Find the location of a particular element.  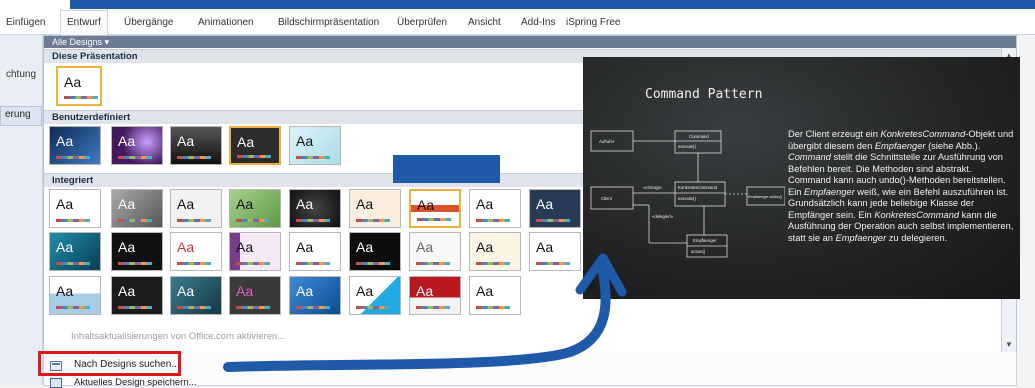

slide-text-part: (siehe Abb.). is located at coordinates (953, 145).